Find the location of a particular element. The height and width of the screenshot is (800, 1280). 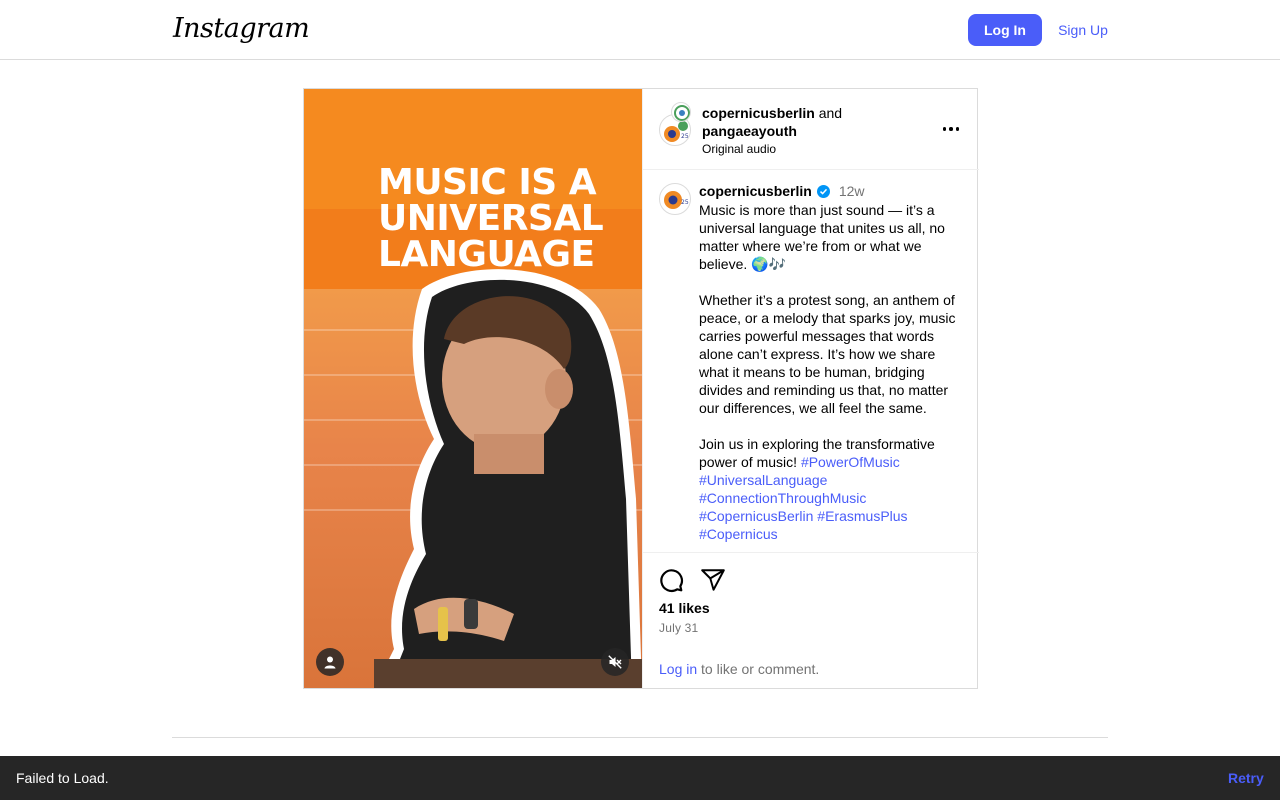

hashtag-link: #PowerOfMusic is located at coordinates (850, 462).